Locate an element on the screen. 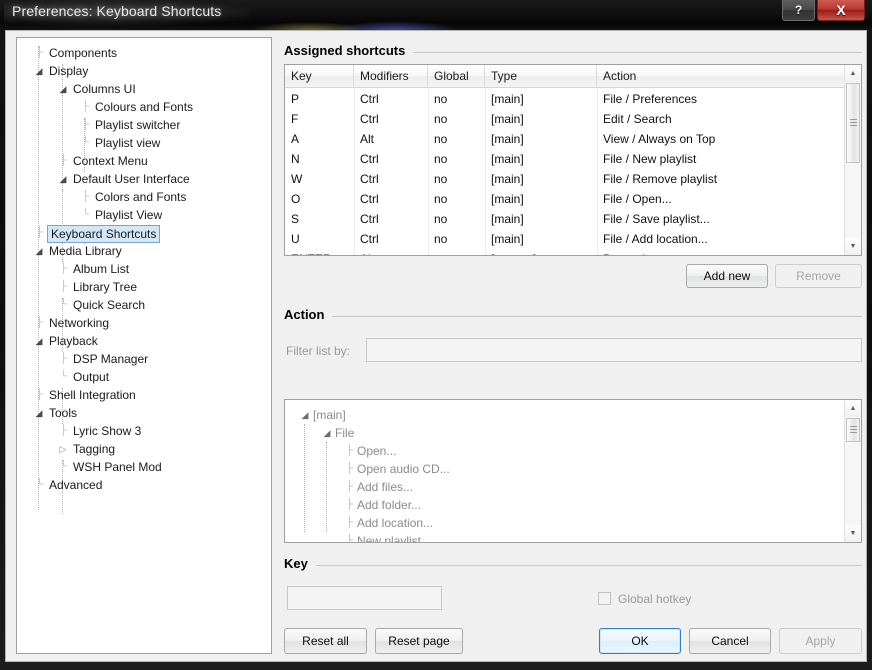  filter-list-input is located at coordinates (614, 350).